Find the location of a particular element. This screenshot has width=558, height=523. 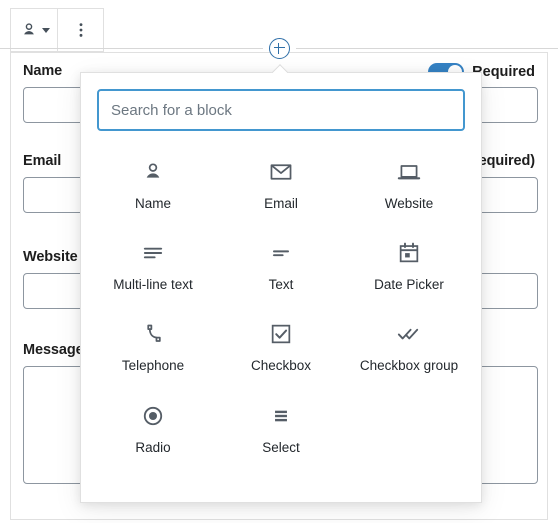

block-label: Radio is located at coordinates (153, 447).